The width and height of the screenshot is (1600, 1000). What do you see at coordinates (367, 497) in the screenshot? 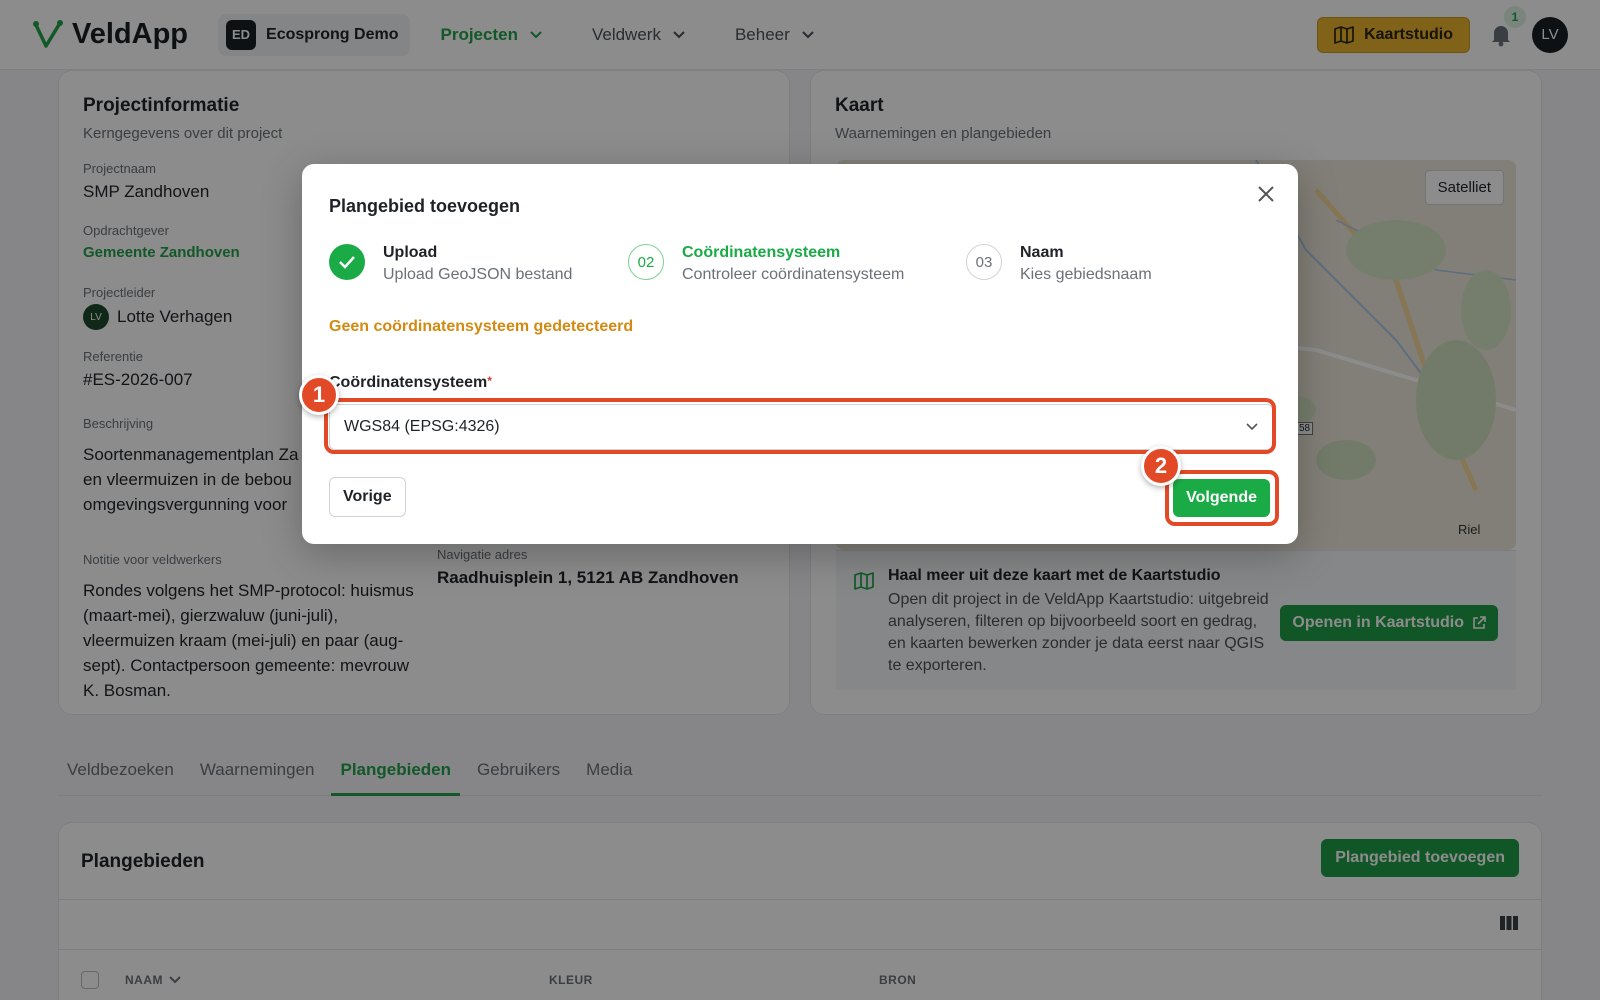
I see `previous-button: Vorige` at bounding box center [367, 497].